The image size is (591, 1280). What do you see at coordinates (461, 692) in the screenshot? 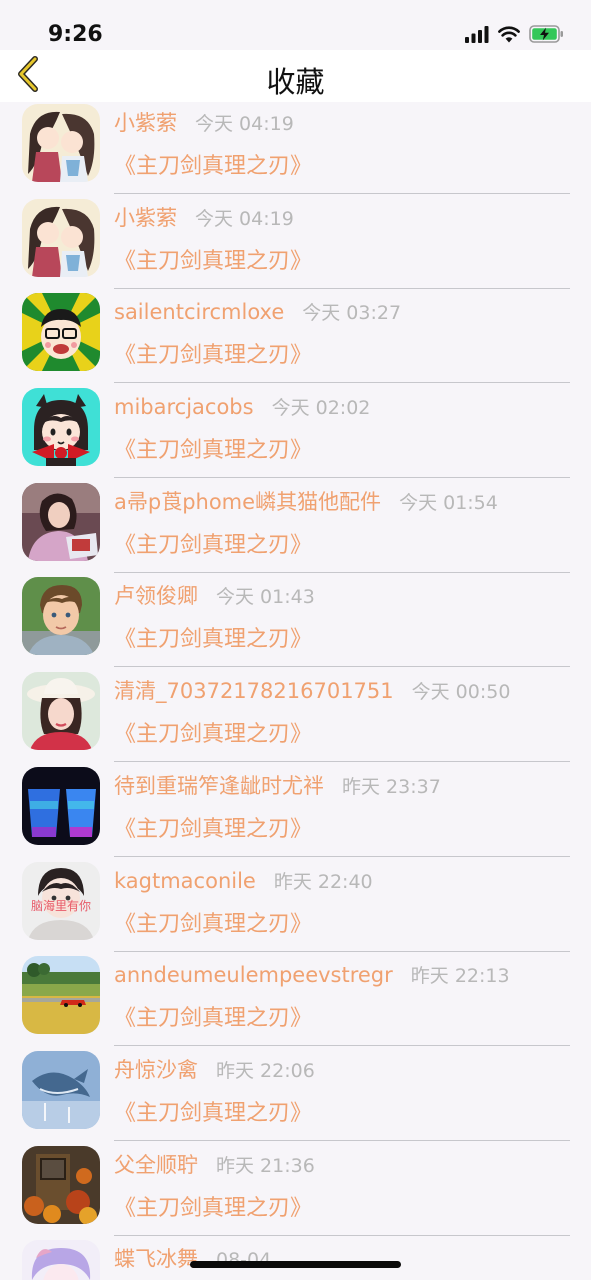
I see `item-time: 今天 00:50` at bounding box center [461, 692].